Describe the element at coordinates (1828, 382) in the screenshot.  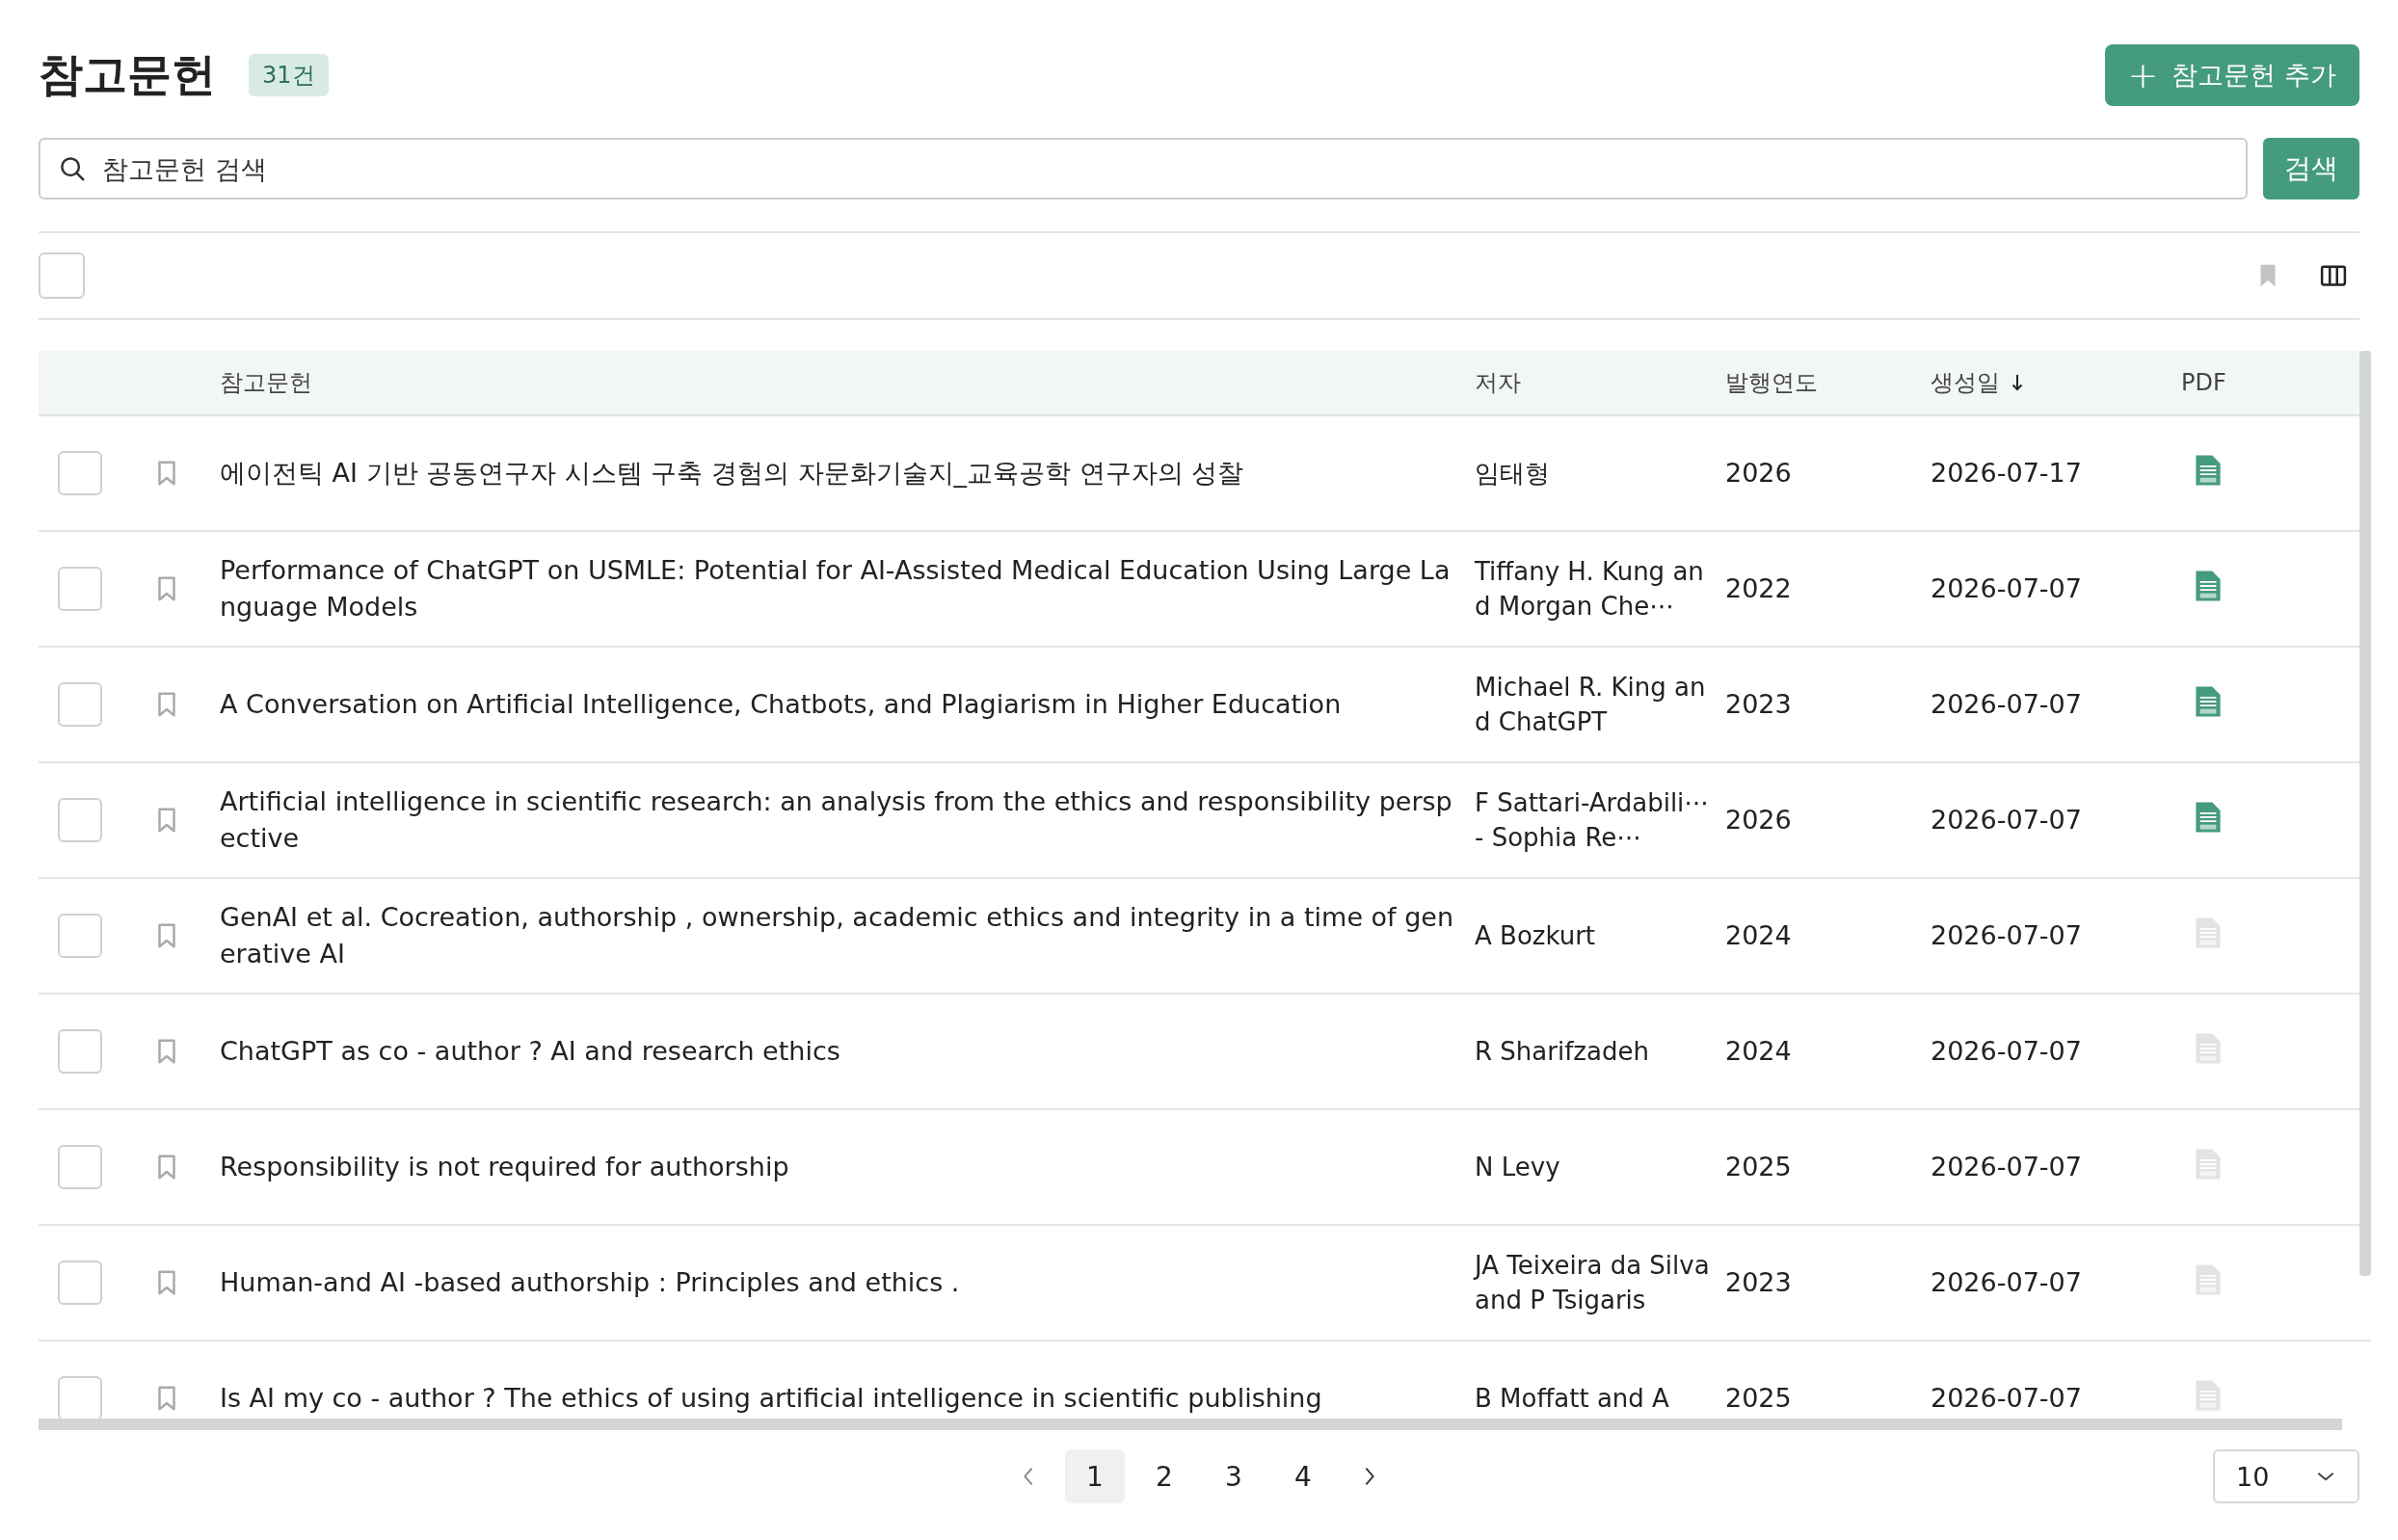
I see `column-header: 발행연도` at that location.